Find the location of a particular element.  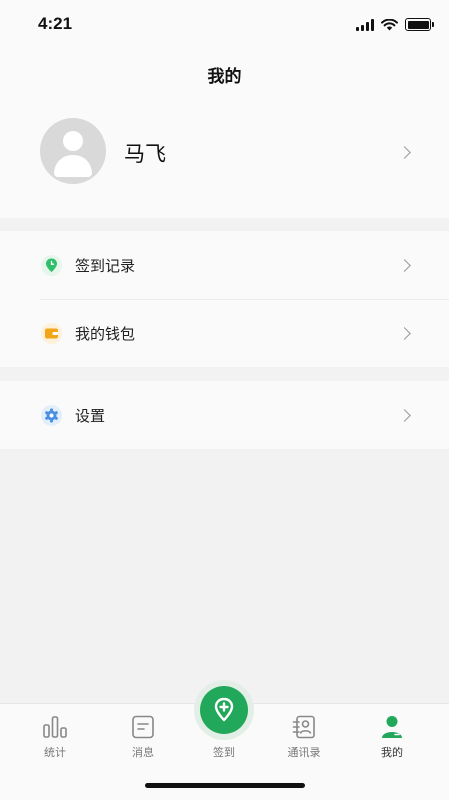

tab-statistics: 统计 is located at coordinates (55, 737).